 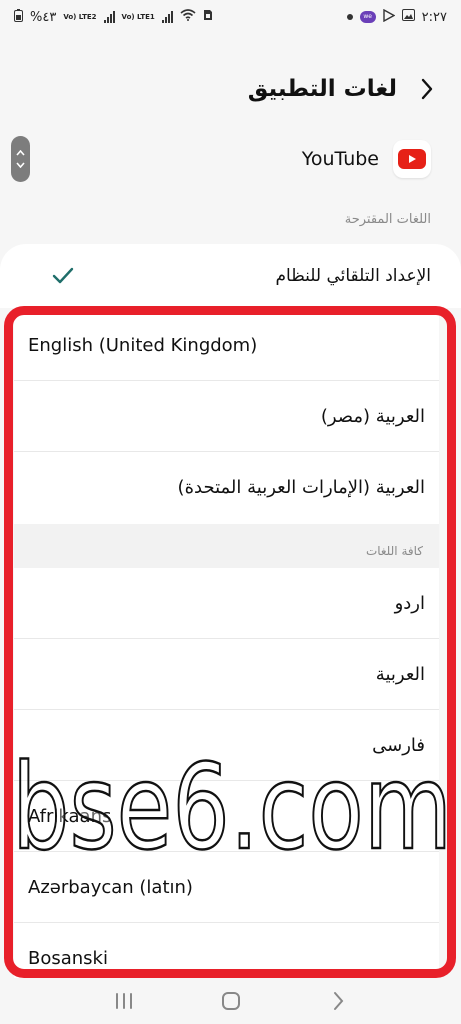 What do you see at coordinates (143, 345) in the screenshot?
I see `language-label: English (United Kingdom)` at bounding box center [143, 345].